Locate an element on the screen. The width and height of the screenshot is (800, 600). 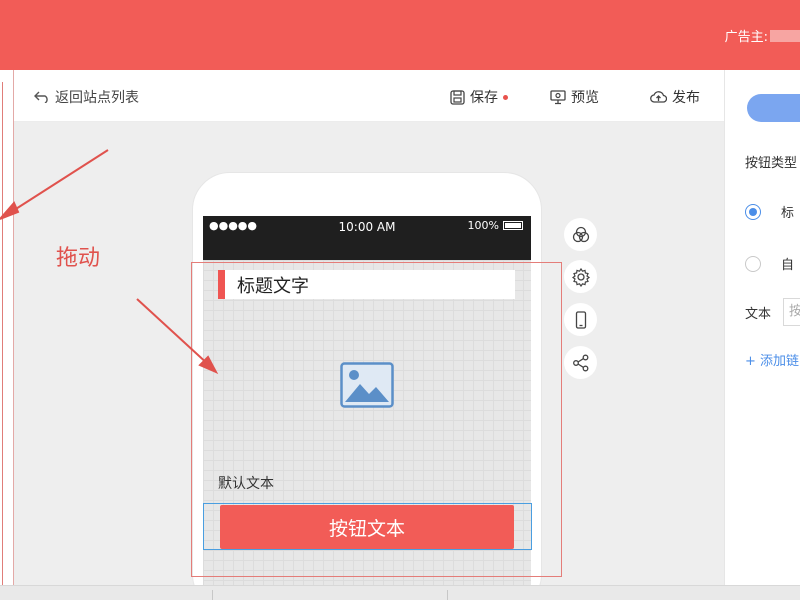
text-field-label: 文本 is located at coordinates (758, 314).